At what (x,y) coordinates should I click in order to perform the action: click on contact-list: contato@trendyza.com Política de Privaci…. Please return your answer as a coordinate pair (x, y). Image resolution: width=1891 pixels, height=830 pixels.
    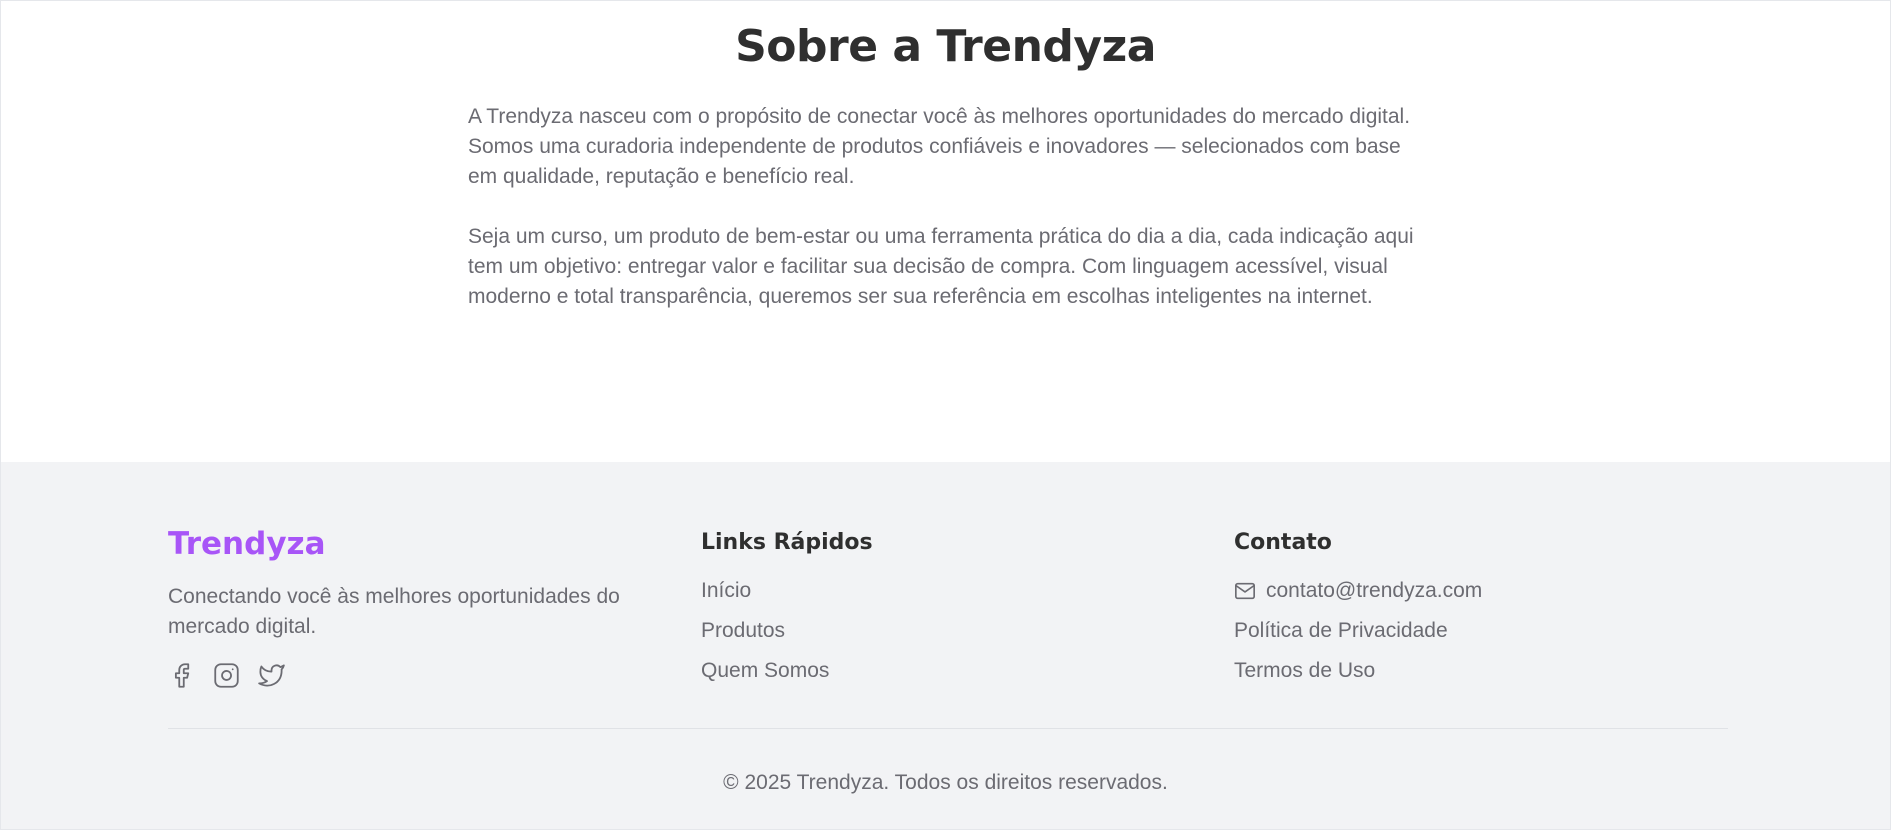
    Looking at the image, I should click on (1474, 631).